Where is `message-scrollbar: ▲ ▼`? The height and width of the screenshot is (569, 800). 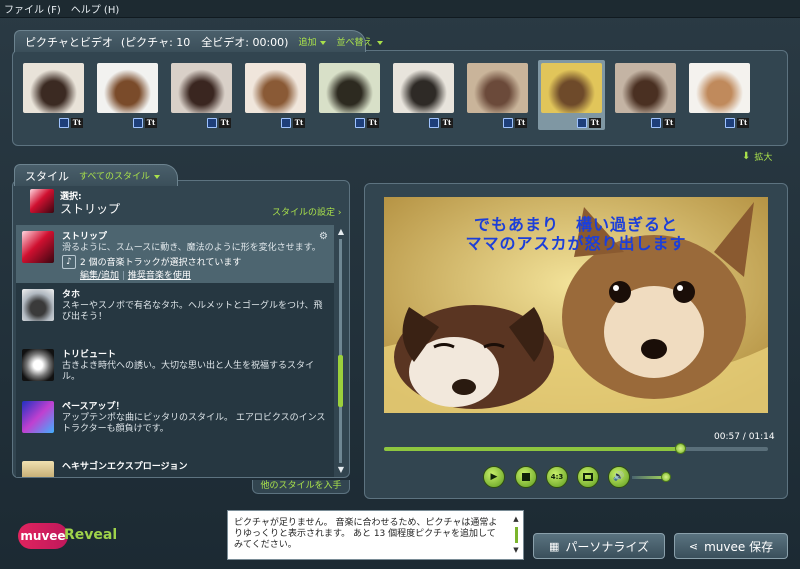 message-scrollbar: ▲ ▼ is located at coordinates (516, 535).